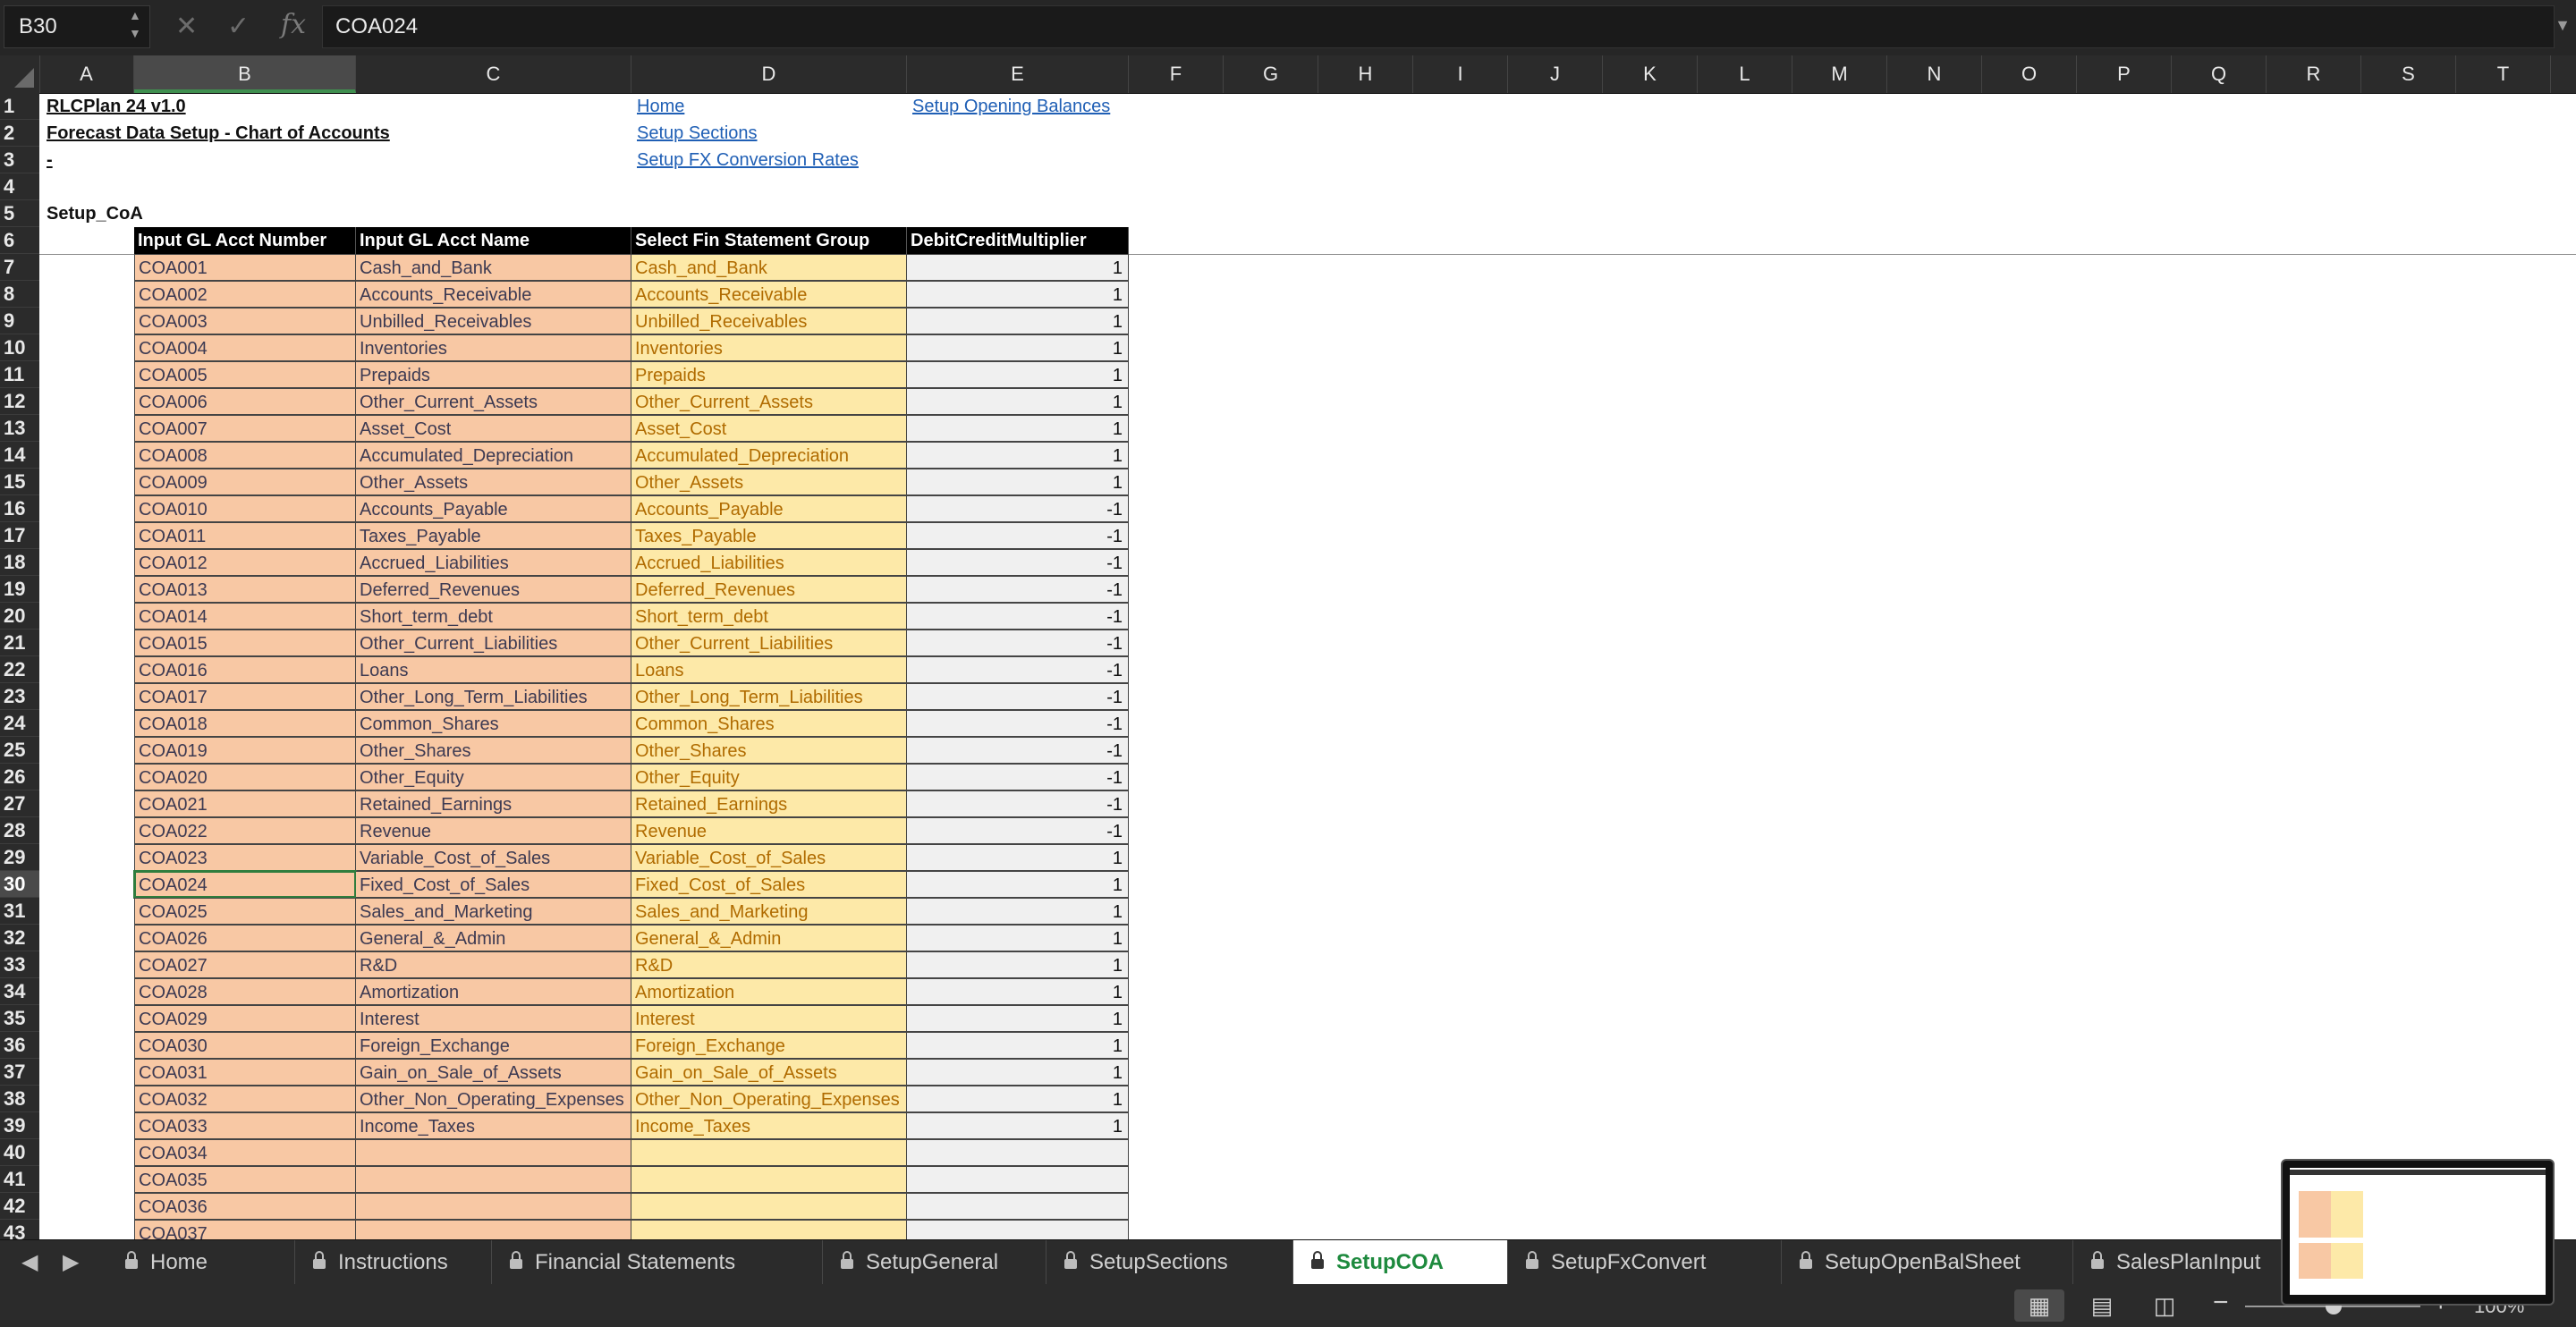  What do you see at coordinates (769, 1206) in the screenshot?
I see `cell-d42` at bounding box center [769, 1206].